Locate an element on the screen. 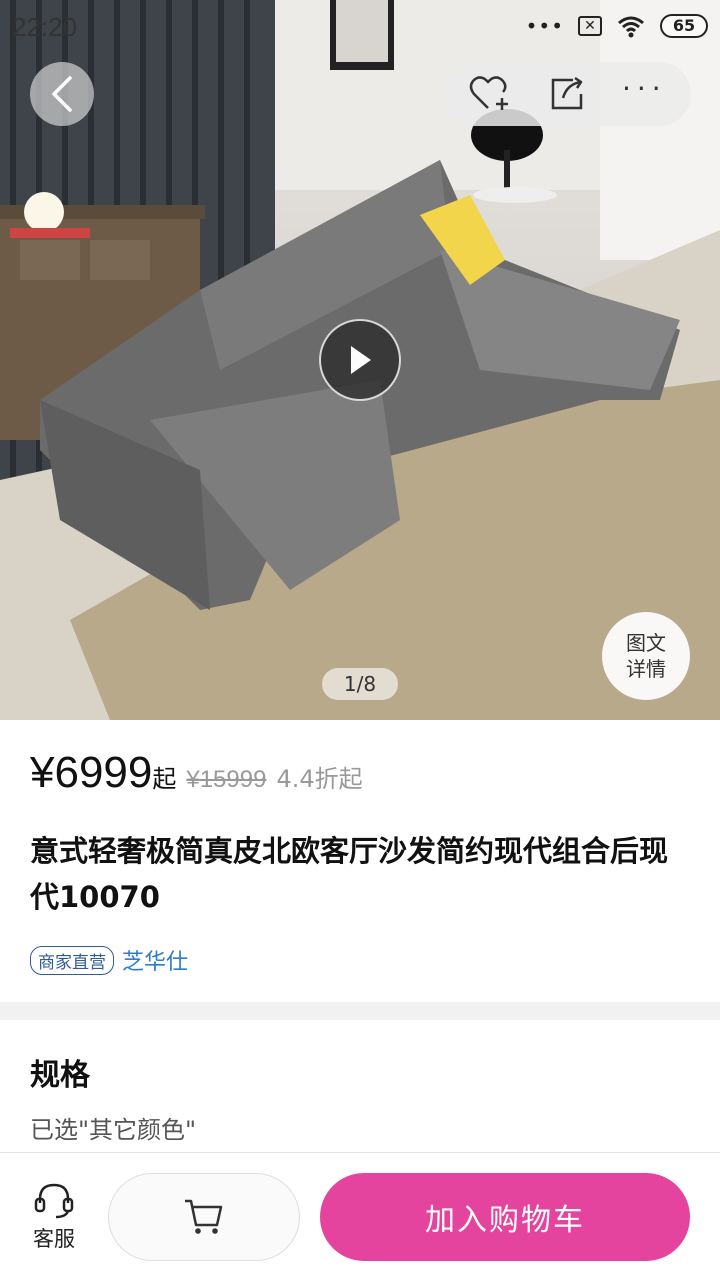  add-to-cart-button: 加入购物车 is located at coordinates (505, 1217).